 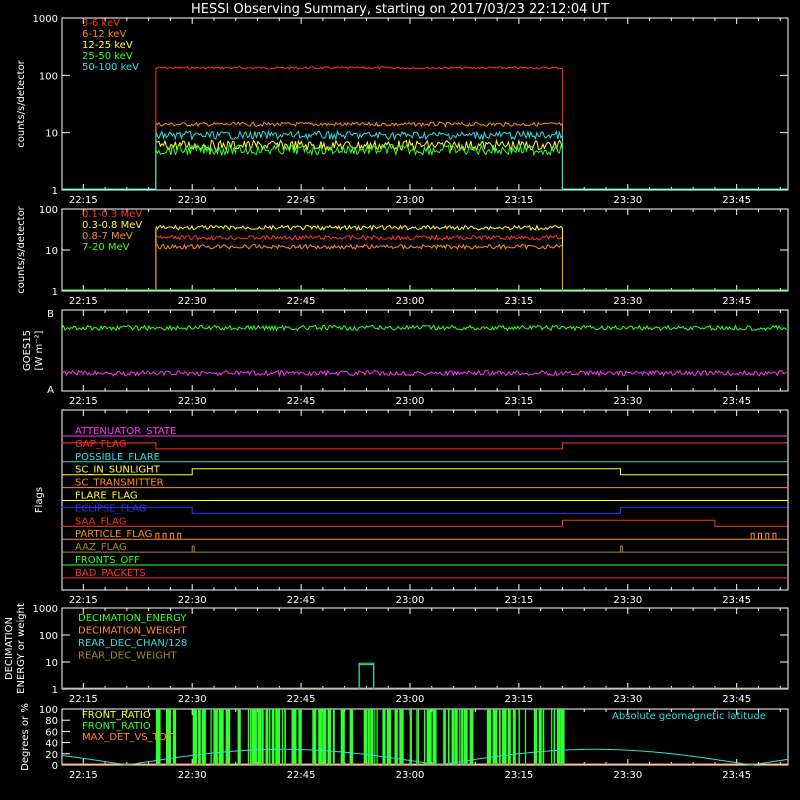 I want to click on legend-entry: DECIMATION_ENERGY, so click(x=132, y=618).